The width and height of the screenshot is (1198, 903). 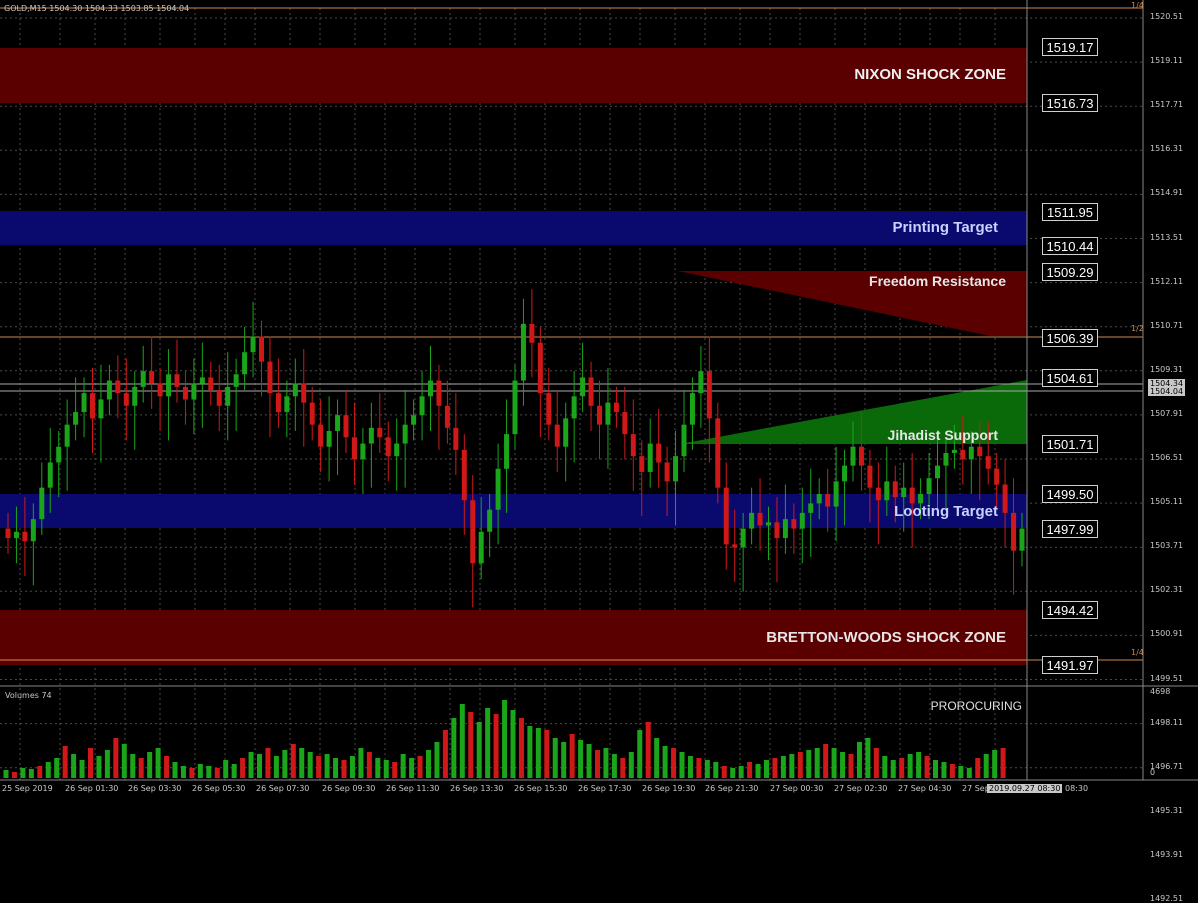 I want to click on time-tick-label: 26 Sep 11:30, so click(x=413, y=788).